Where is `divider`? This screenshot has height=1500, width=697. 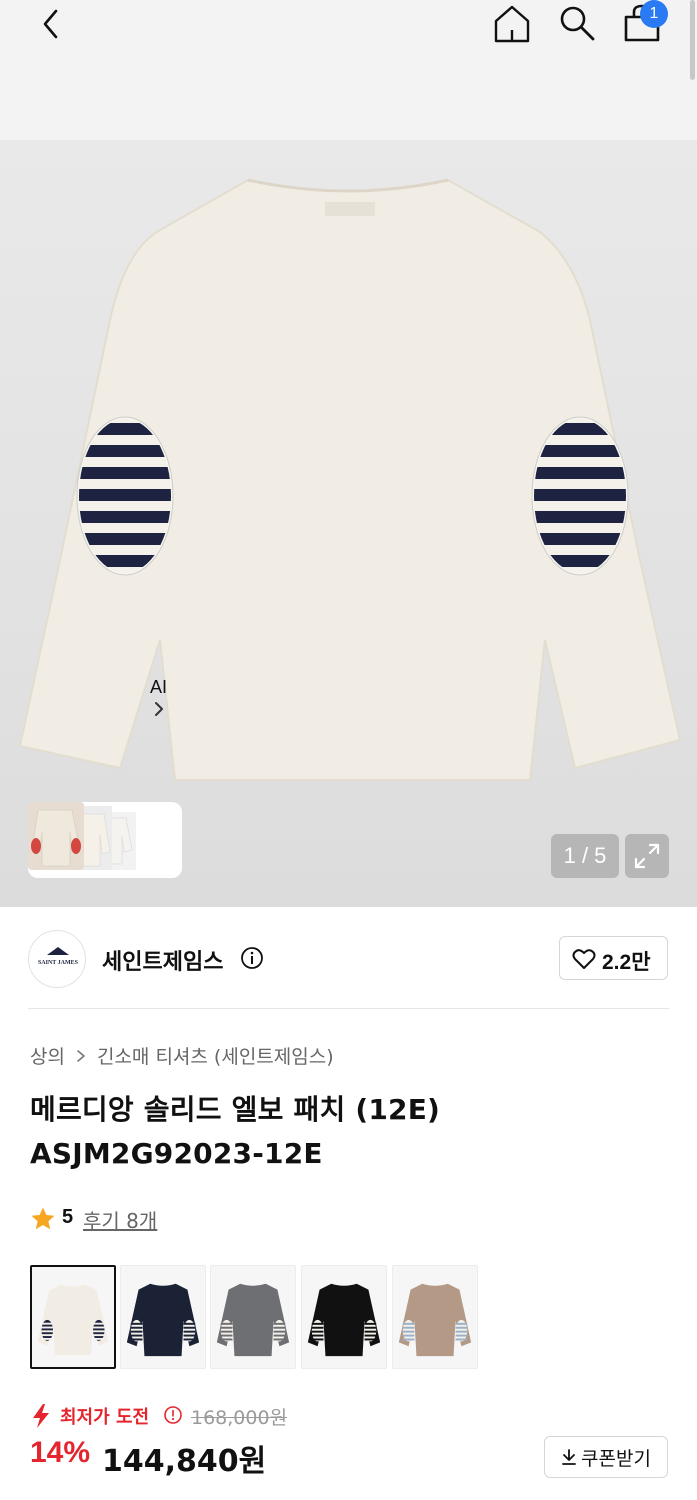 divider is located at coordinates (348, 1008).